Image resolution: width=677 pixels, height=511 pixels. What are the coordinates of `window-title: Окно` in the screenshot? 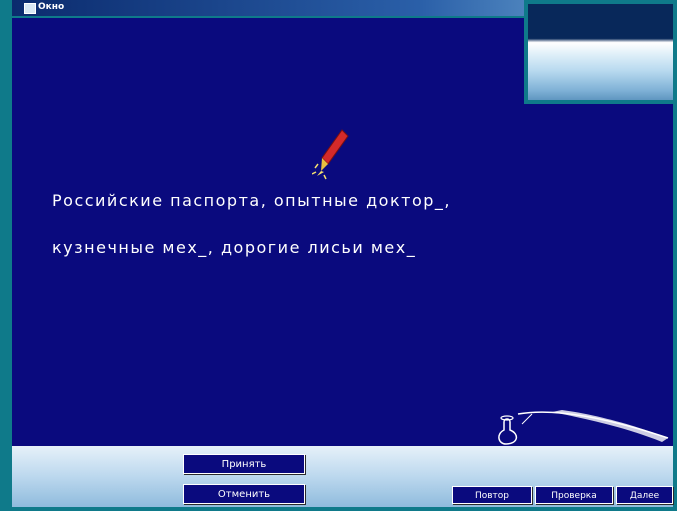 It's located at (51, 7).